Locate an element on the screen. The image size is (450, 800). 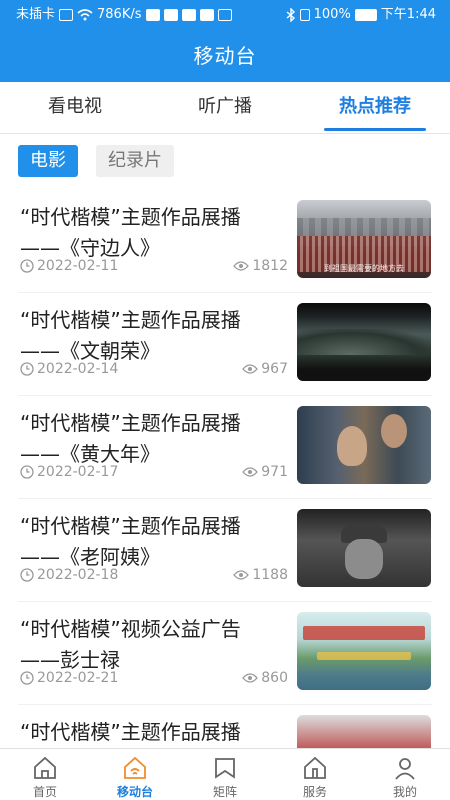
chip-documentary: 纪录片 is located at coordinates (135, 161).